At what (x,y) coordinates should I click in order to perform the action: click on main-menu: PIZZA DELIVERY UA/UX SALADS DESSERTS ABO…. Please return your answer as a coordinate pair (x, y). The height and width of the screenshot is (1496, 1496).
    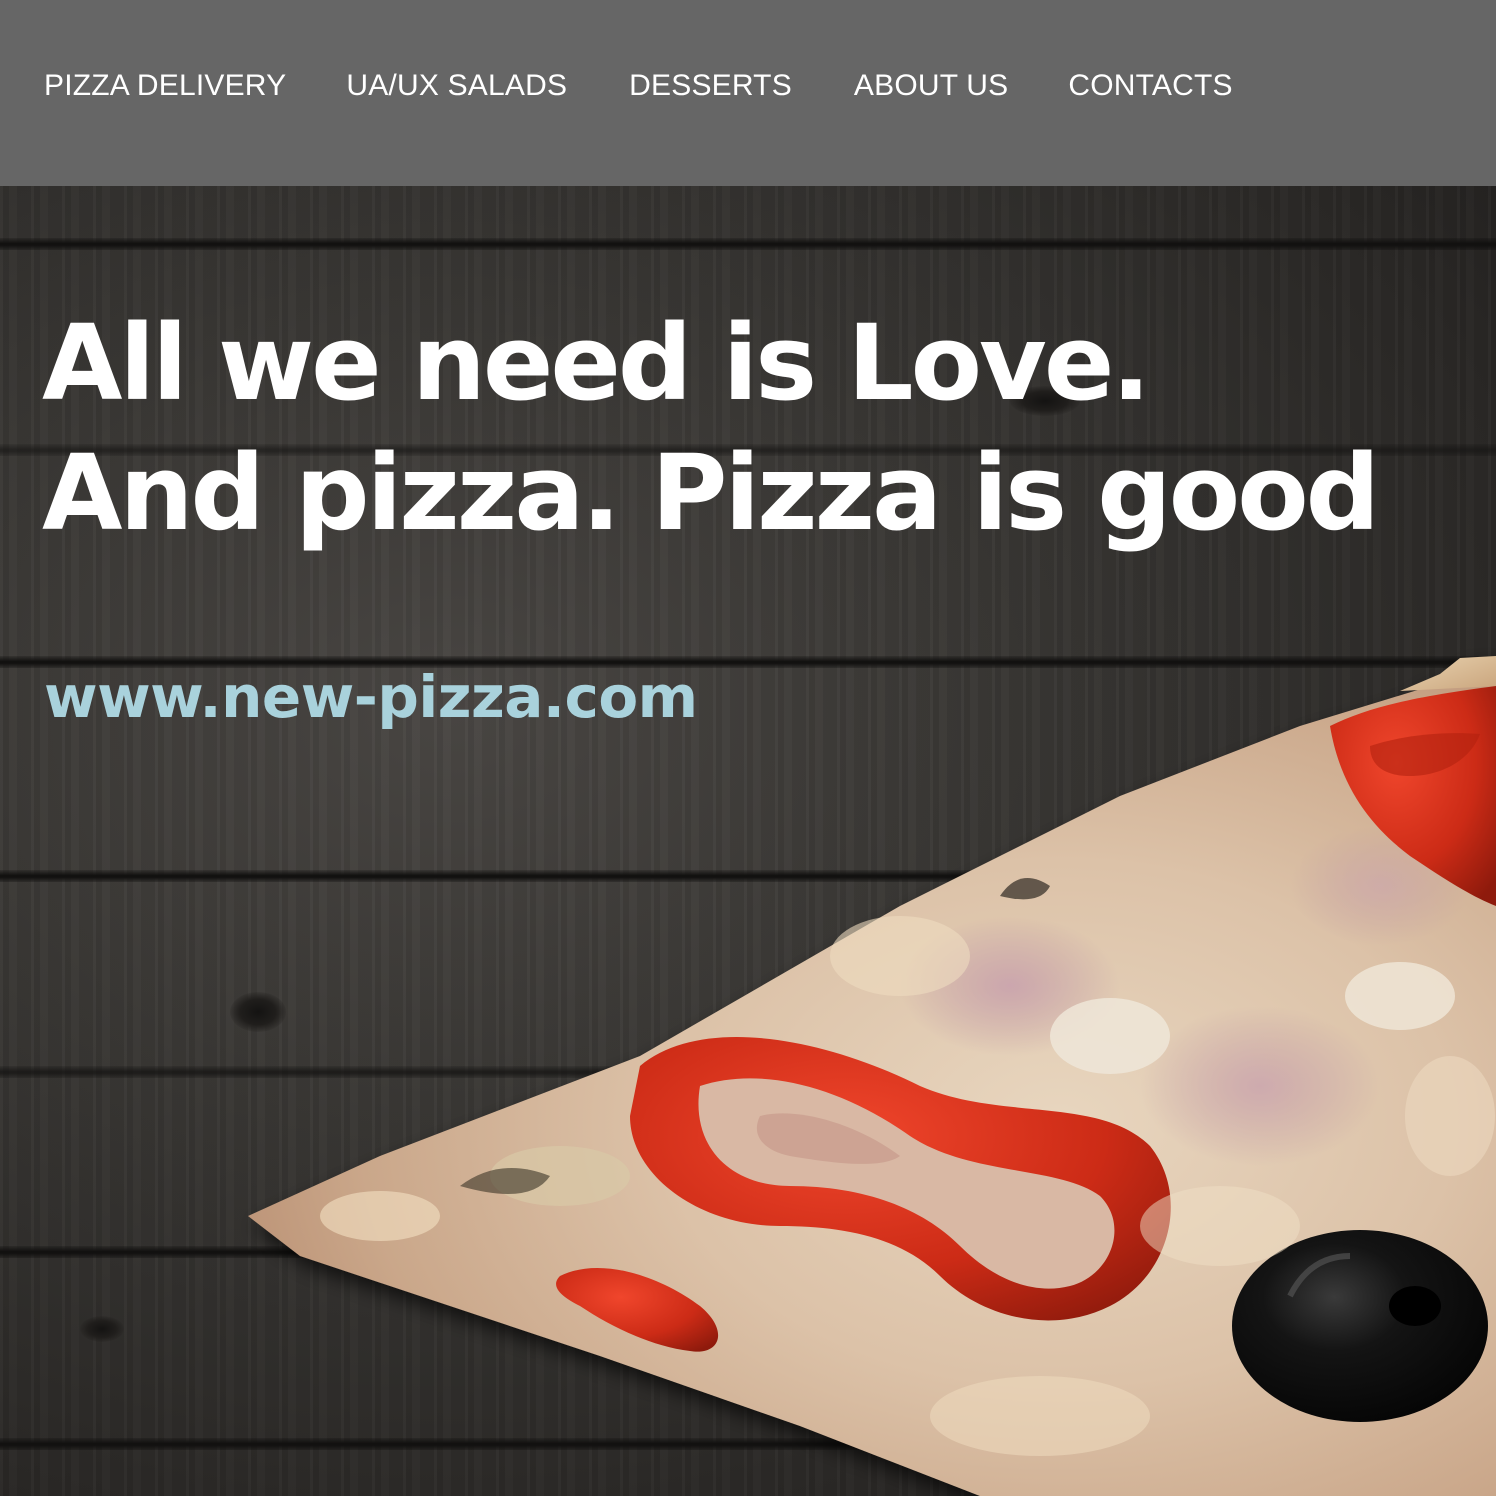
    Looking at the image, I should click on (638, 86).